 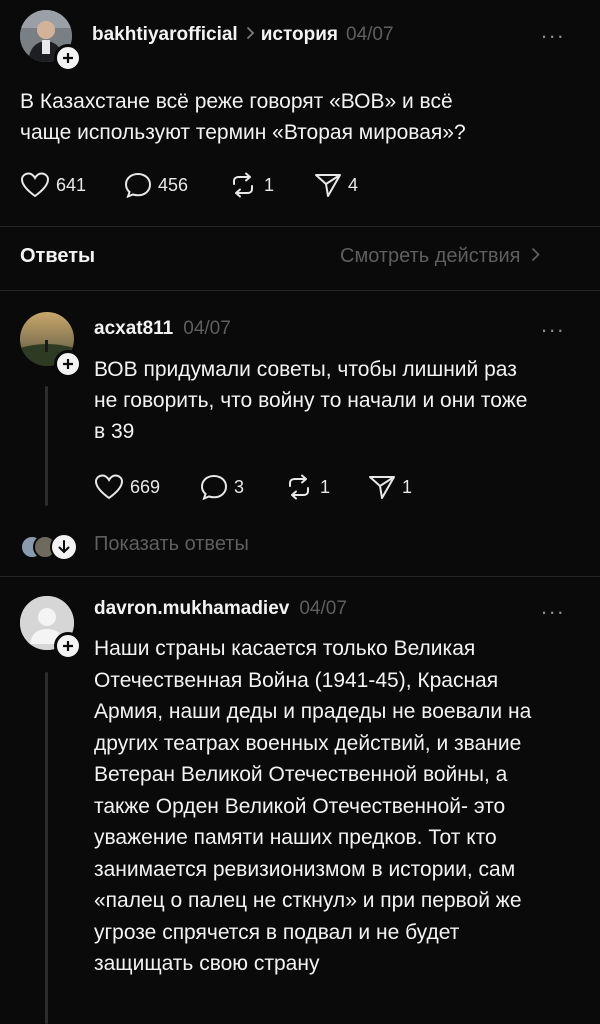 What do you see at coordinates (173, 184) in the screenshot?
I see `post-comment-count: 456` at bounding box center [173, 184].